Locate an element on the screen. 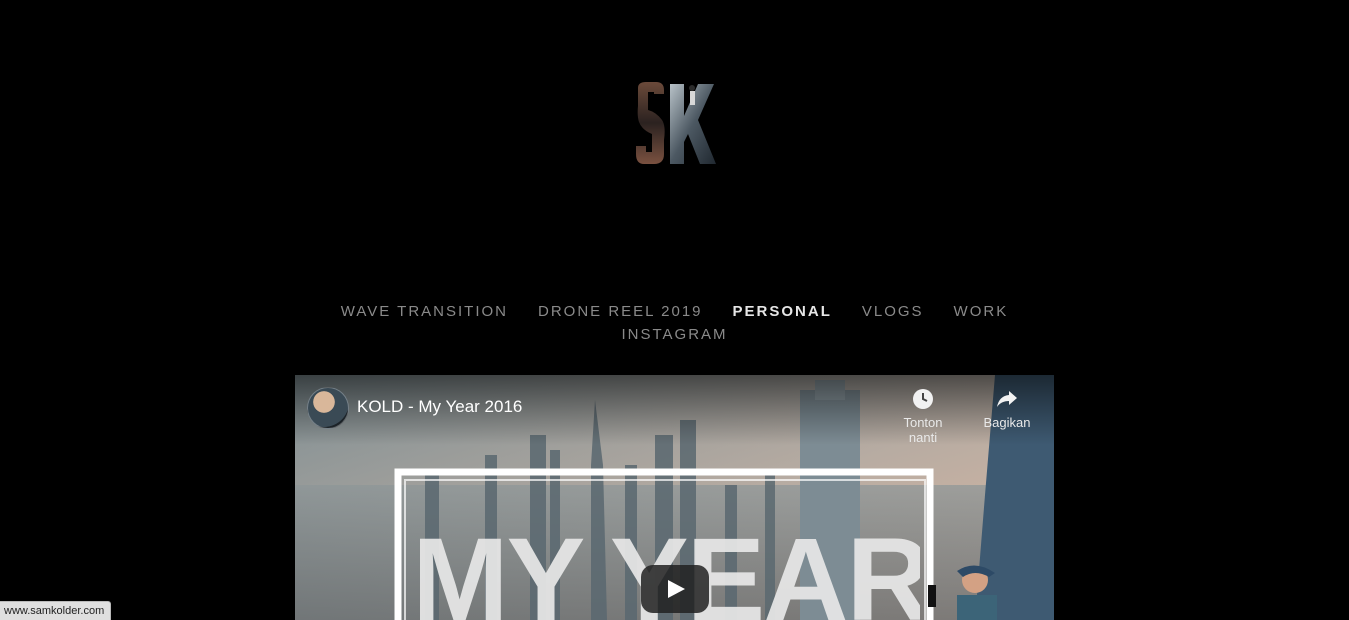  watch-later-label: Tonton nanti is located at coordinates (923, 430).